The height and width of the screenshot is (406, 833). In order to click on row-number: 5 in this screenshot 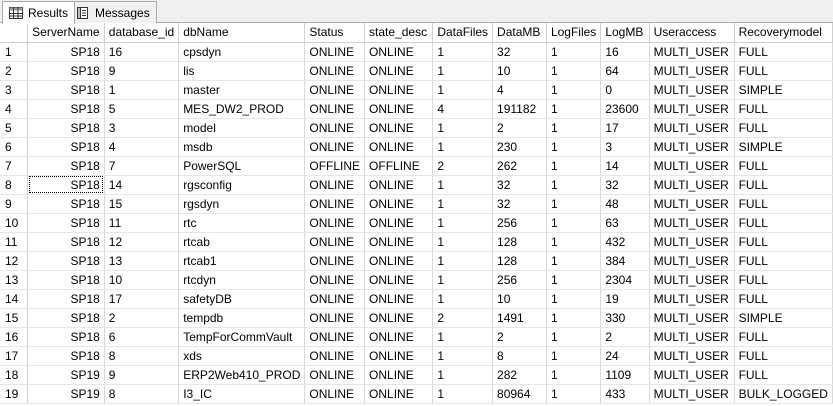, I will do `click(14, 128)`.